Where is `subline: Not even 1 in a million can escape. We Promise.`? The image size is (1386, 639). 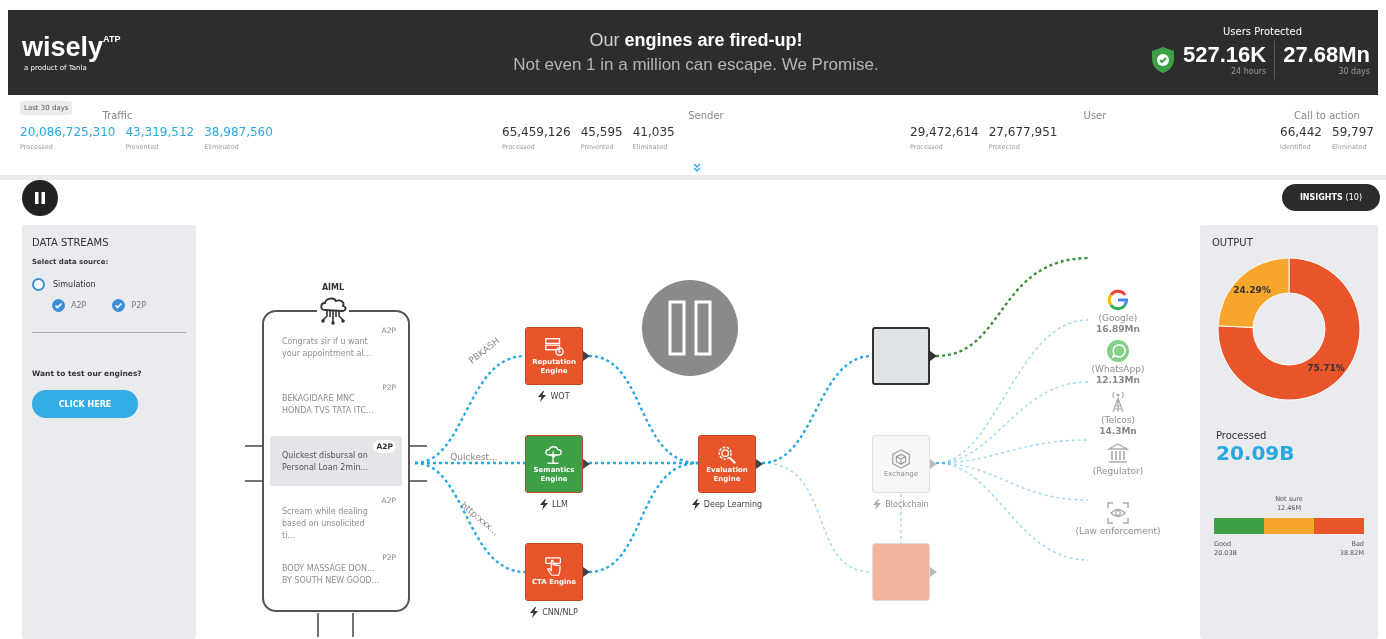 subline: Not even 1 in a million can escape. We Promise. is located at coordinates (696, 65).